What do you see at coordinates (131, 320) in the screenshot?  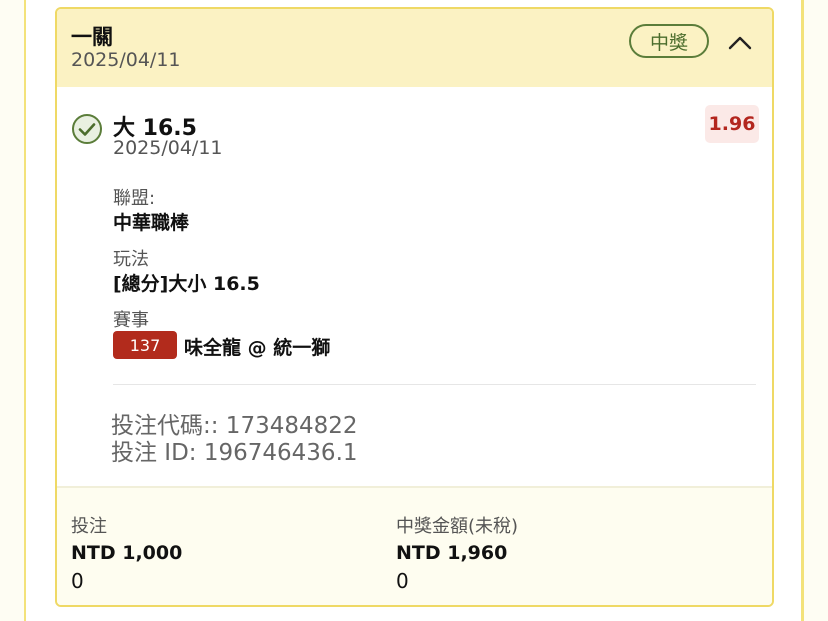 I see `event-label: 賽事` at bounding box center [131, 320].